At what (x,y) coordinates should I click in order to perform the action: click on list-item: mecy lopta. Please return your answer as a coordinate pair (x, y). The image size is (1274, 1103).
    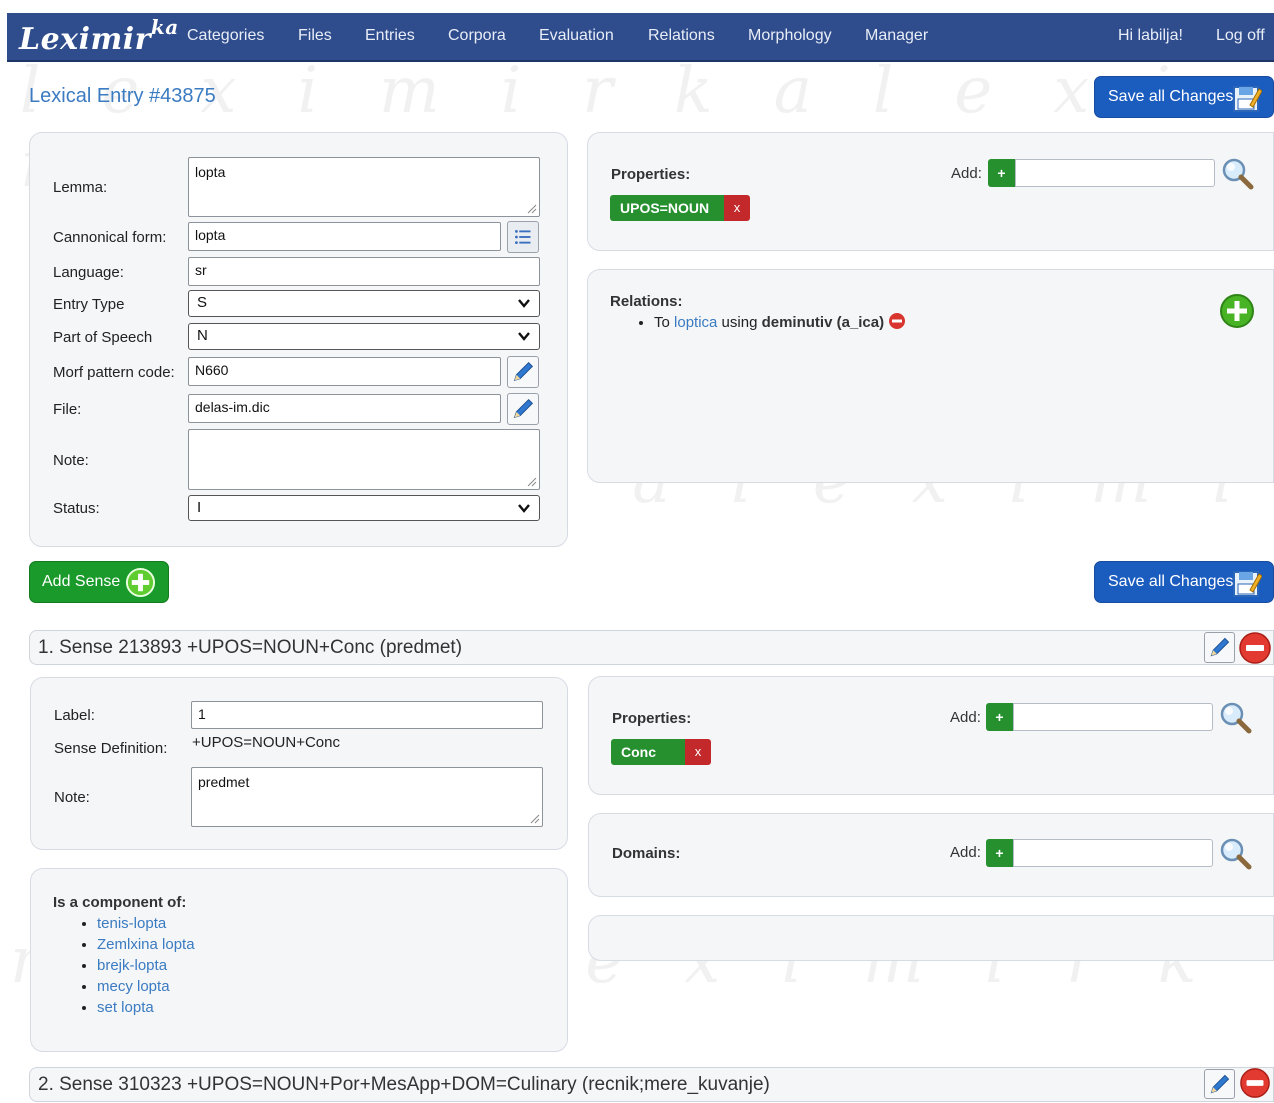
    Looking at the image, I should click on (146, 986).